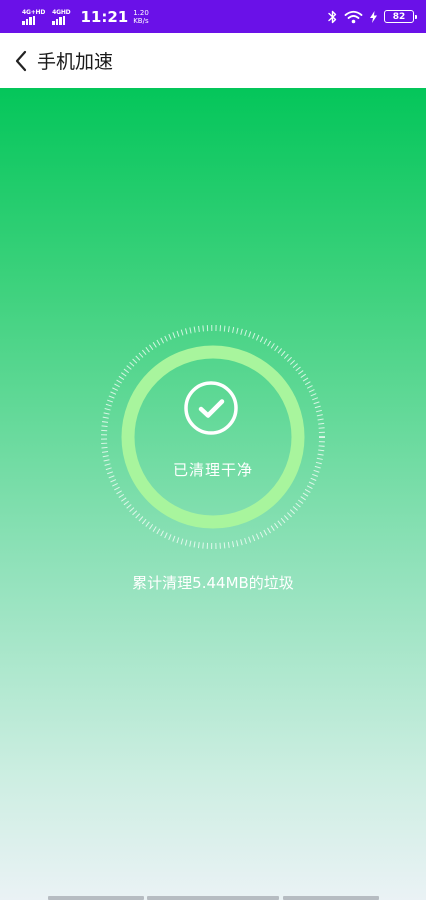 The image size is (426, 900). I want to click on sim1-label: 4G+HD, so click(34, 12).